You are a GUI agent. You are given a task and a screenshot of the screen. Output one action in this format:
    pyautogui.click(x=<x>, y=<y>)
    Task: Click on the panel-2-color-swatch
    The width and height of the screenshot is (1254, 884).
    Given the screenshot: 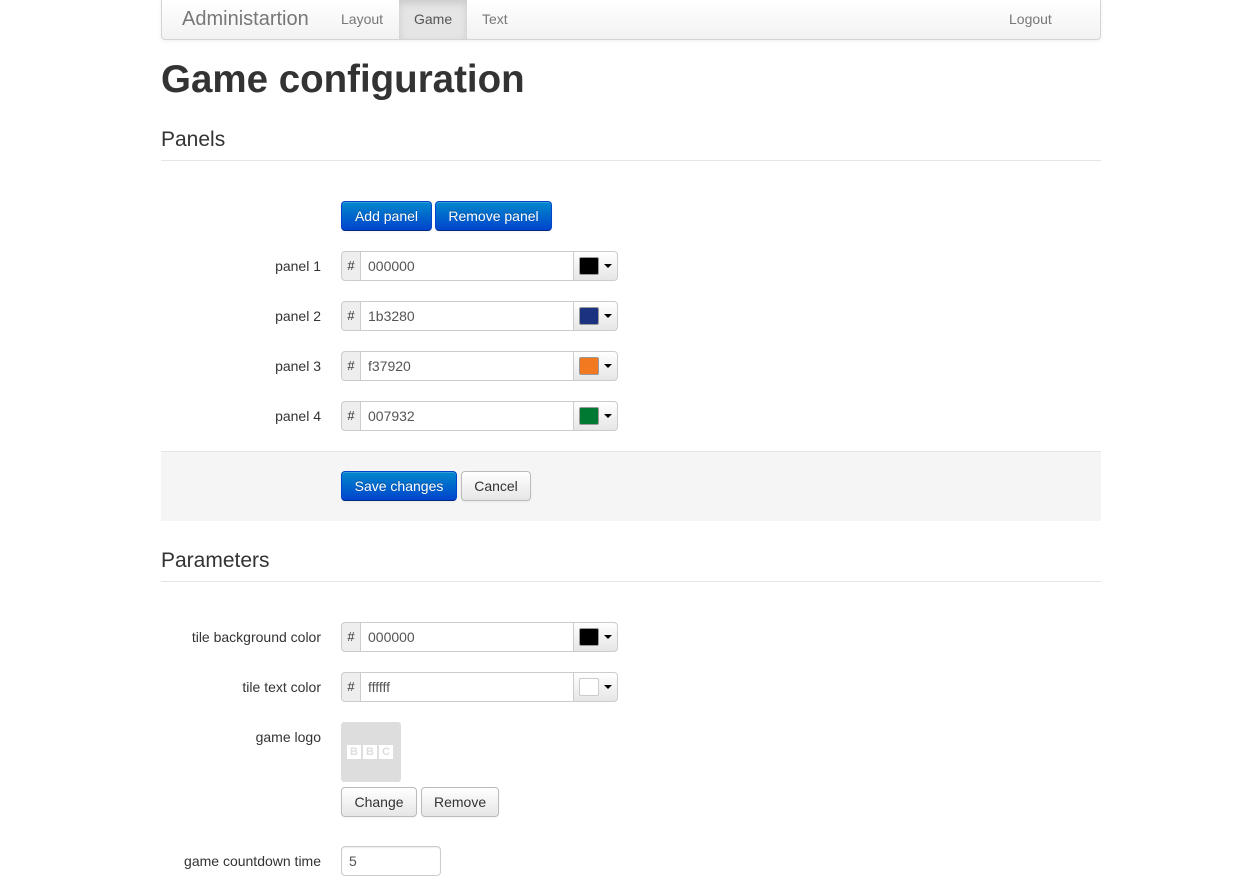 What is the action you would take?
    pyautogui.click(x=589, y=316)
    